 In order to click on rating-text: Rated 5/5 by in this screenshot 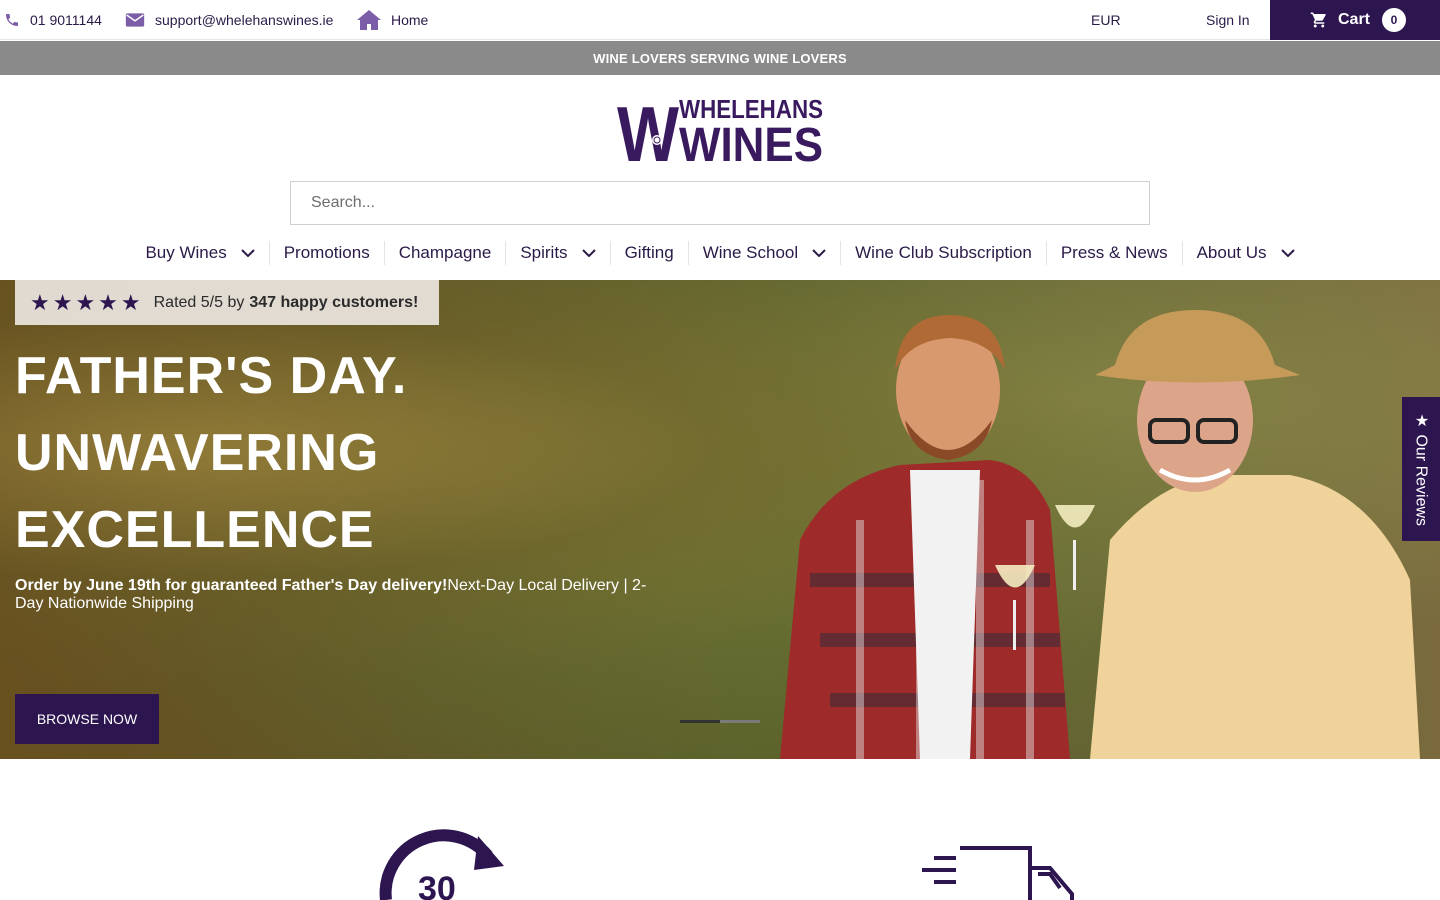, I will do `click(199, 302)`.